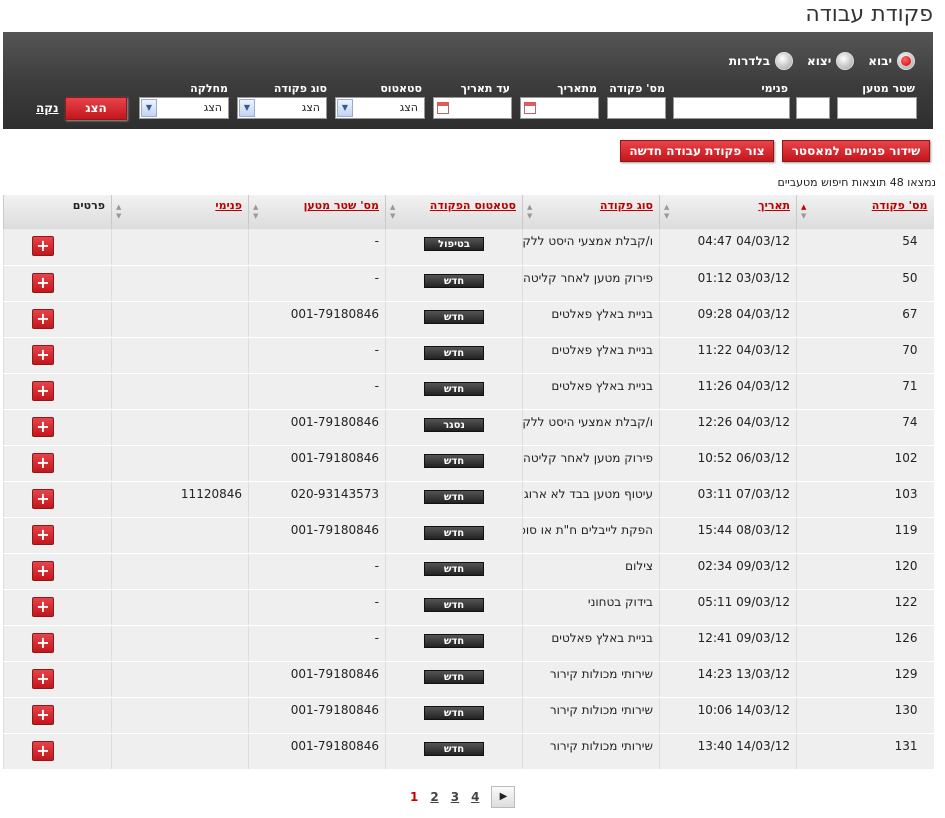 The width and height of the screenshot is (945, 818). Describe the element at coordinates (728, 715) in the screenshot. I see `date-cell: 14/03/12 10:06` at that location.